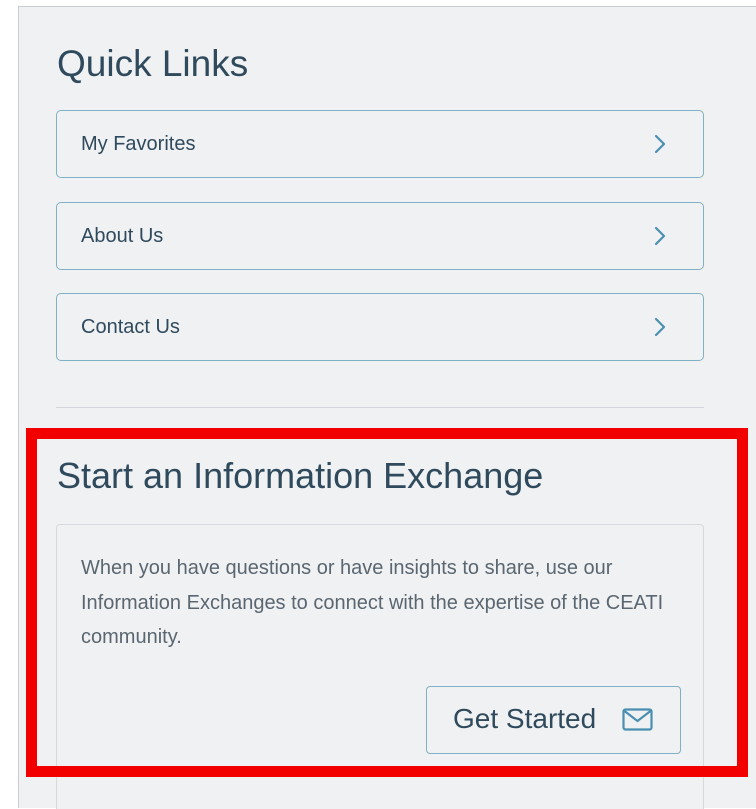 This screenshot has height=809, width=756. I want to click on quick-link-label: My Favorites, so click(138, 144).